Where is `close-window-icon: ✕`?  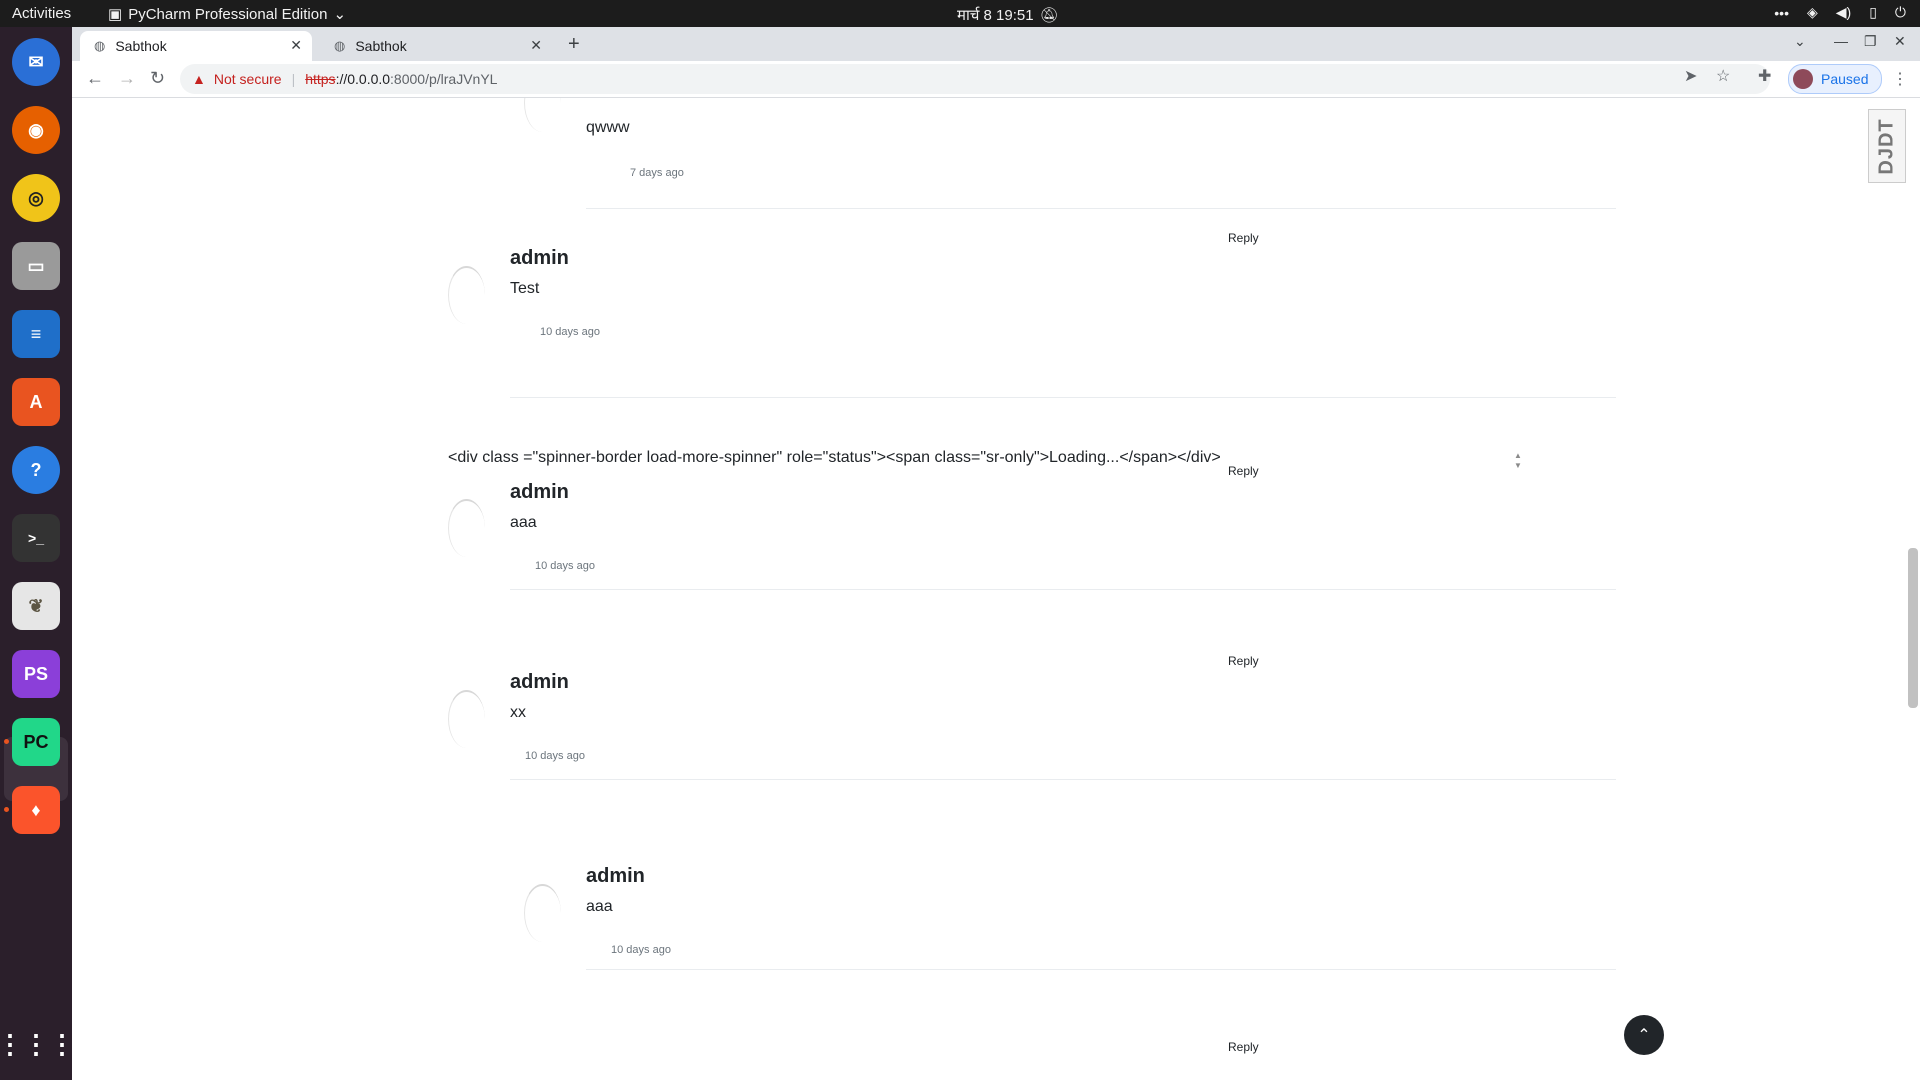 close-window-icon: ✕ is located at coordinates (1900, 41).